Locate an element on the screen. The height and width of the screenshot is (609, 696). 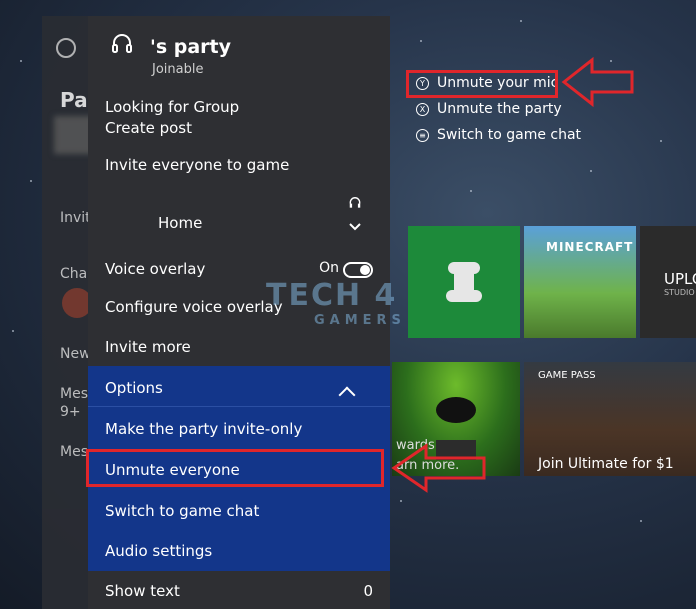
xbox-logo-icon is located at coordinates (66, 48).